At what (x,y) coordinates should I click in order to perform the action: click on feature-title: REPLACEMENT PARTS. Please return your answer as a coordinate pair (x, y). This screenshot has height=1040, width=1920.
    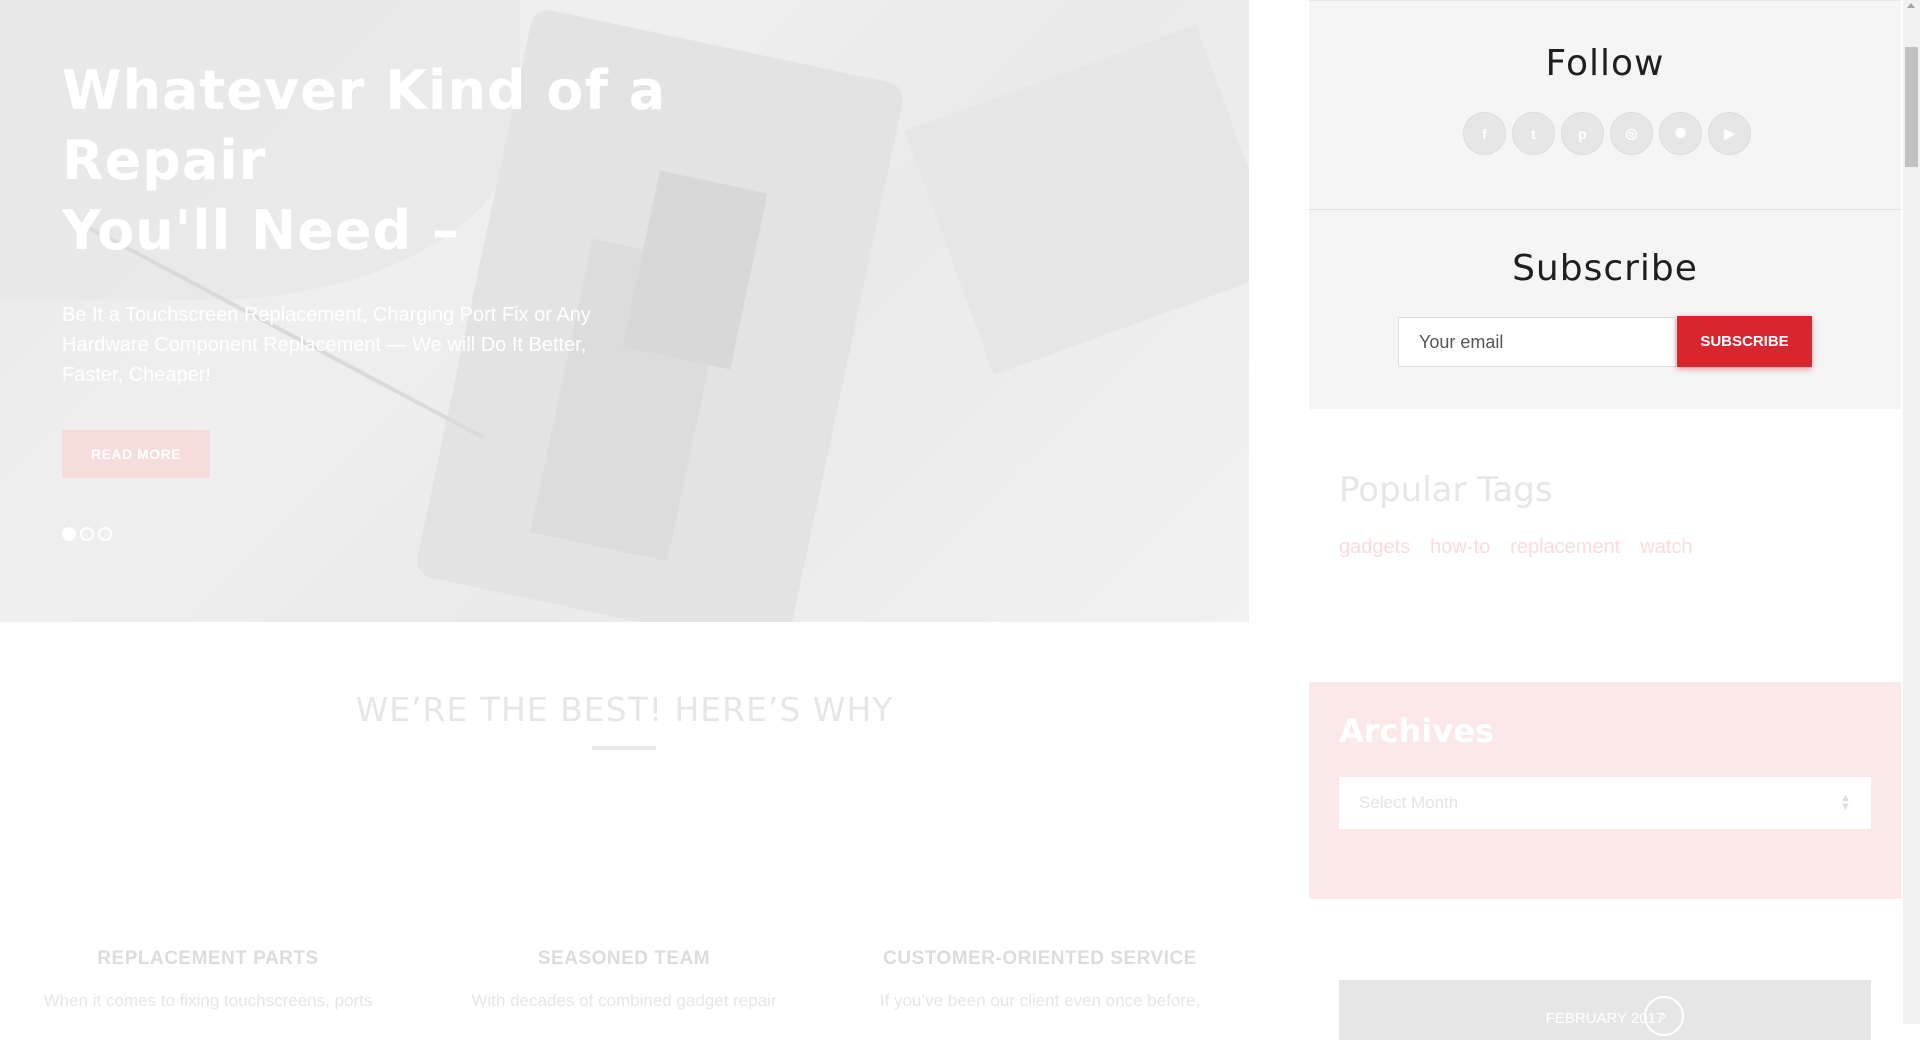
    Looking at the image, I should click on (208, 958).